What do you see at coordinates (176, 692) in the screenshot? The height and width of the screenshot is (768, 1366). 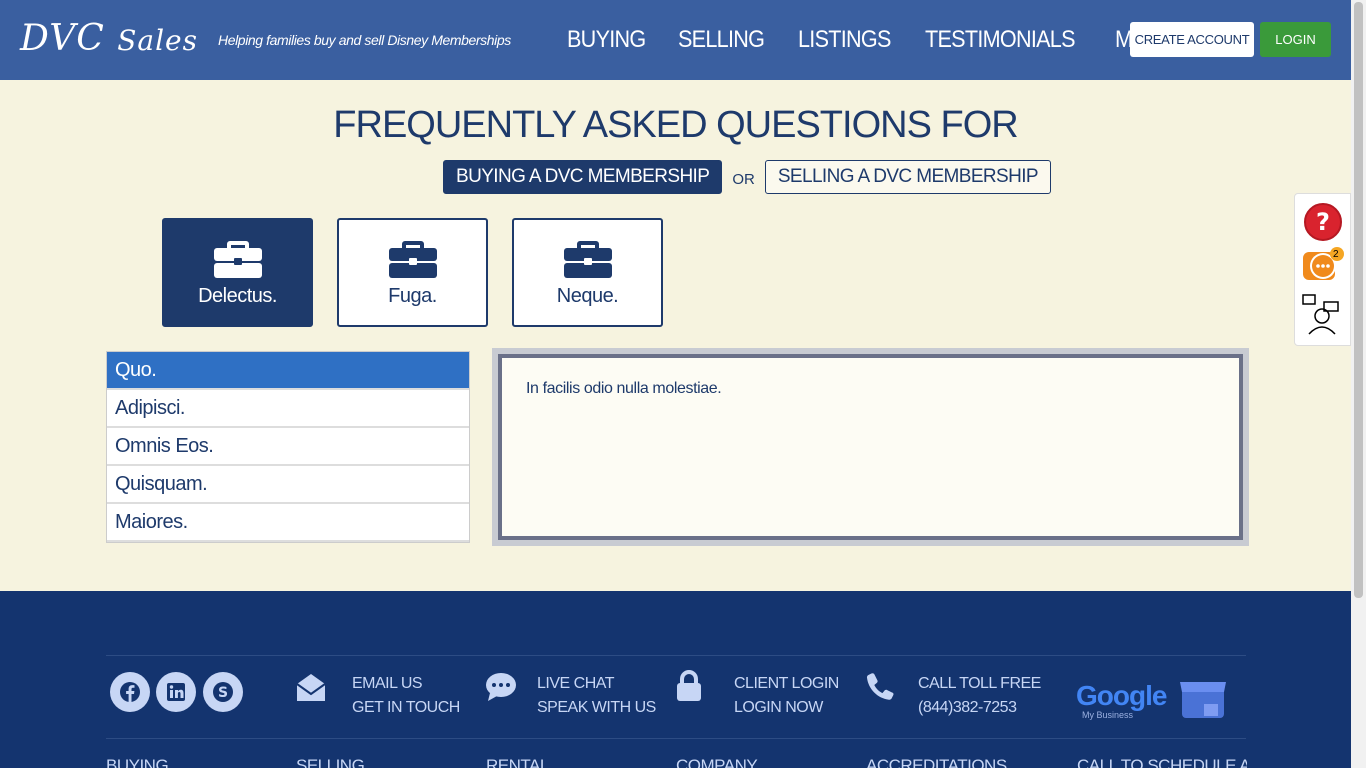 I see `linkedin-icon` at bounding box center [176, 692].